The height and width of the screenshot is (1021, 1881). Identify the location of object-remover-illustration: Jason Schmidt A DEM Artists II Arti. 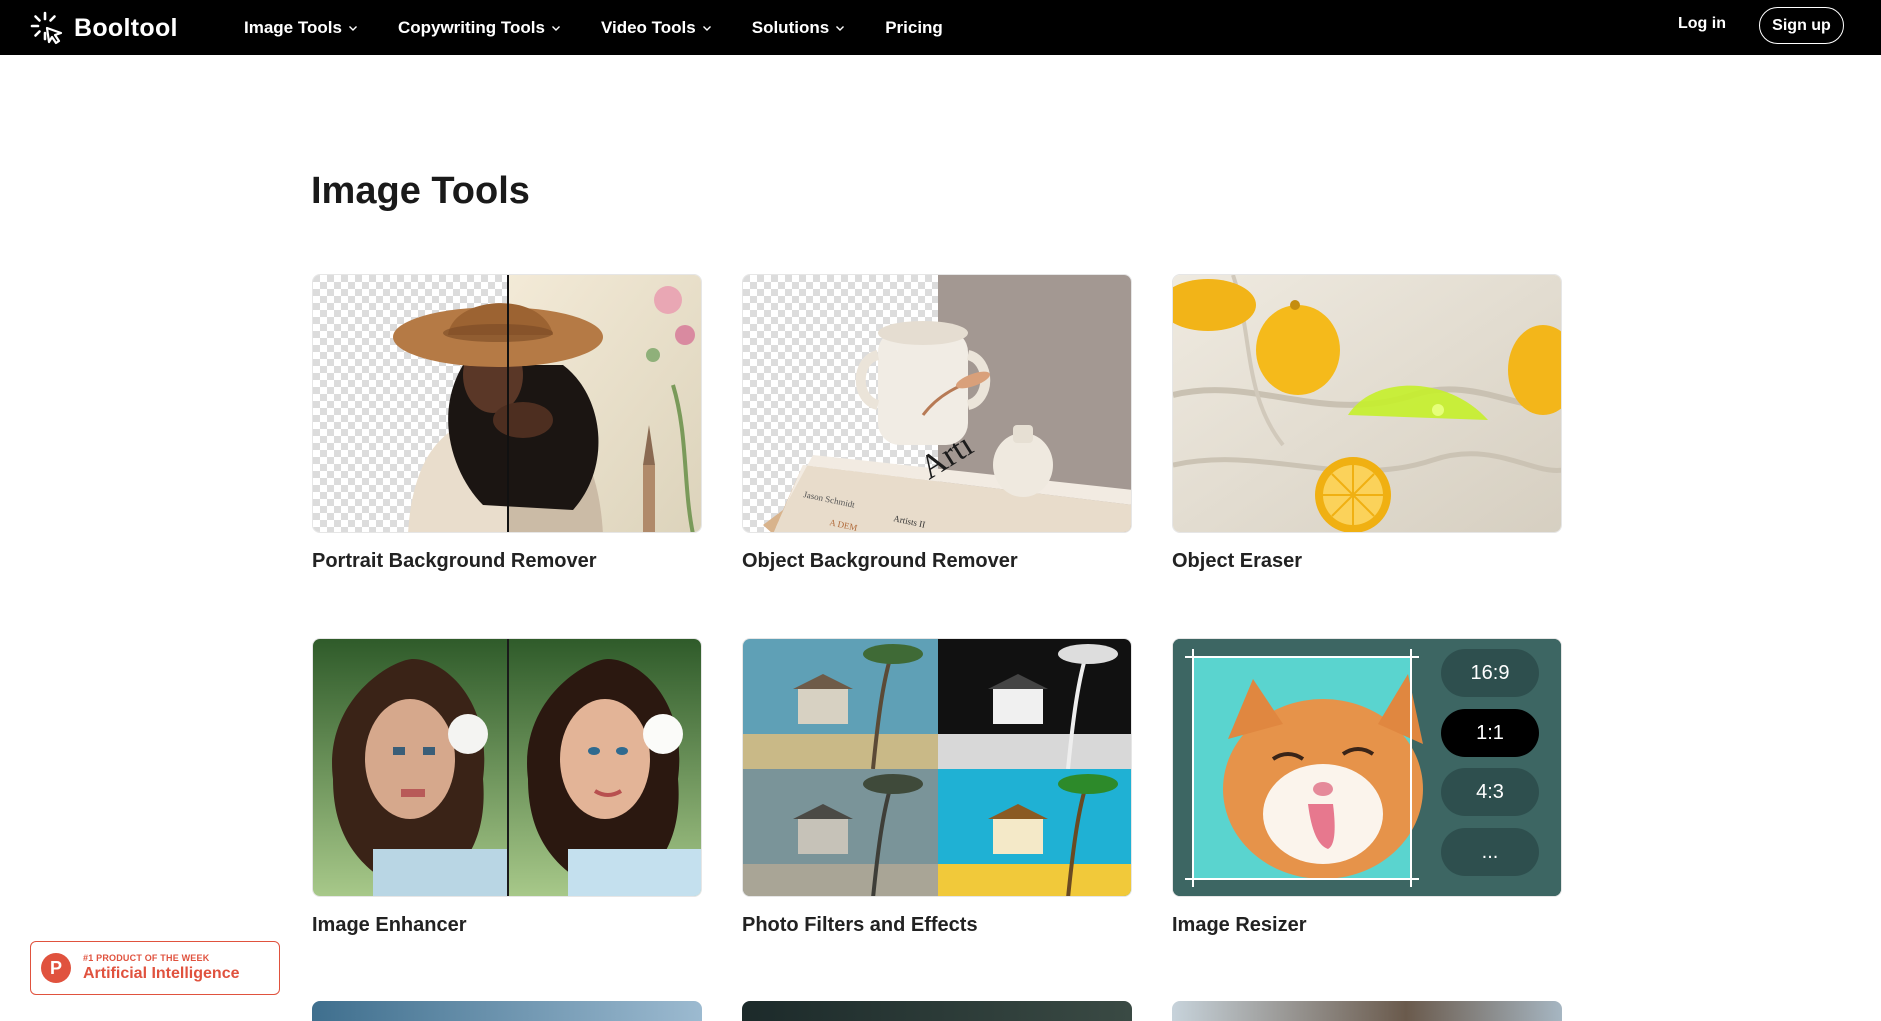
(937, 403).